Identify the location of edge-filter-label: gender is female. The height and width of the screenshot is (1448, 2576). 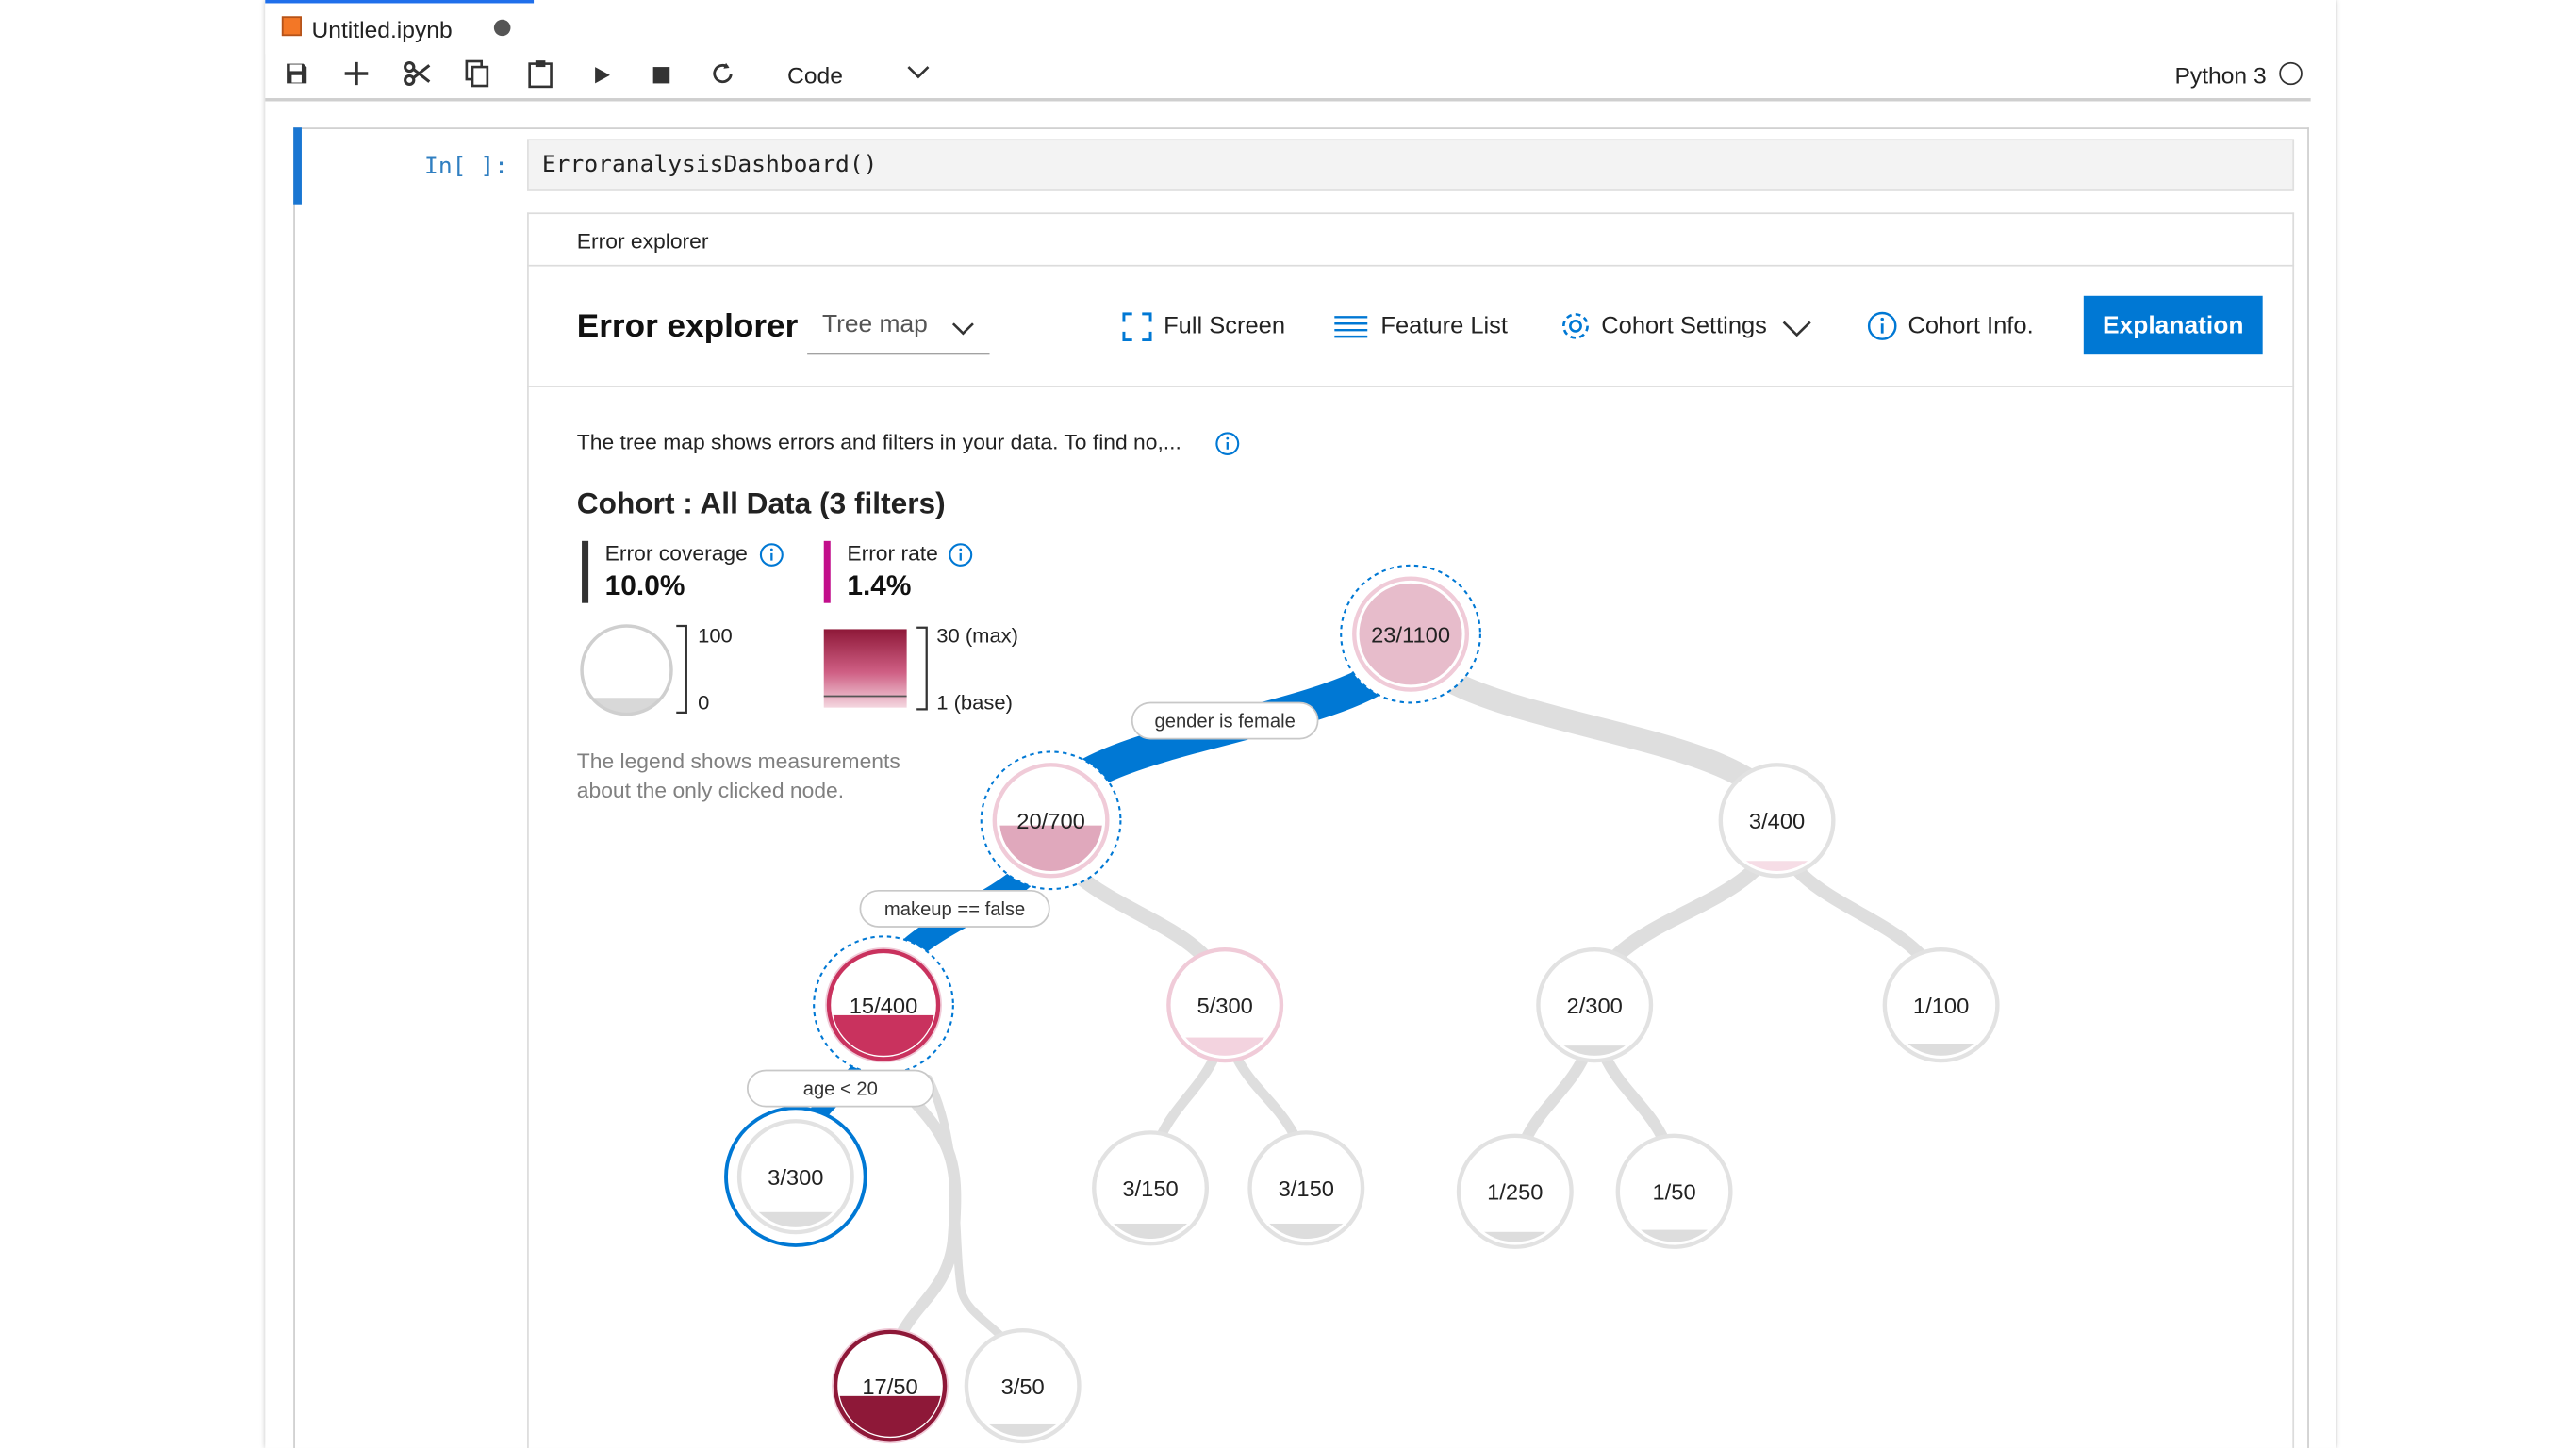
(1225, 720).